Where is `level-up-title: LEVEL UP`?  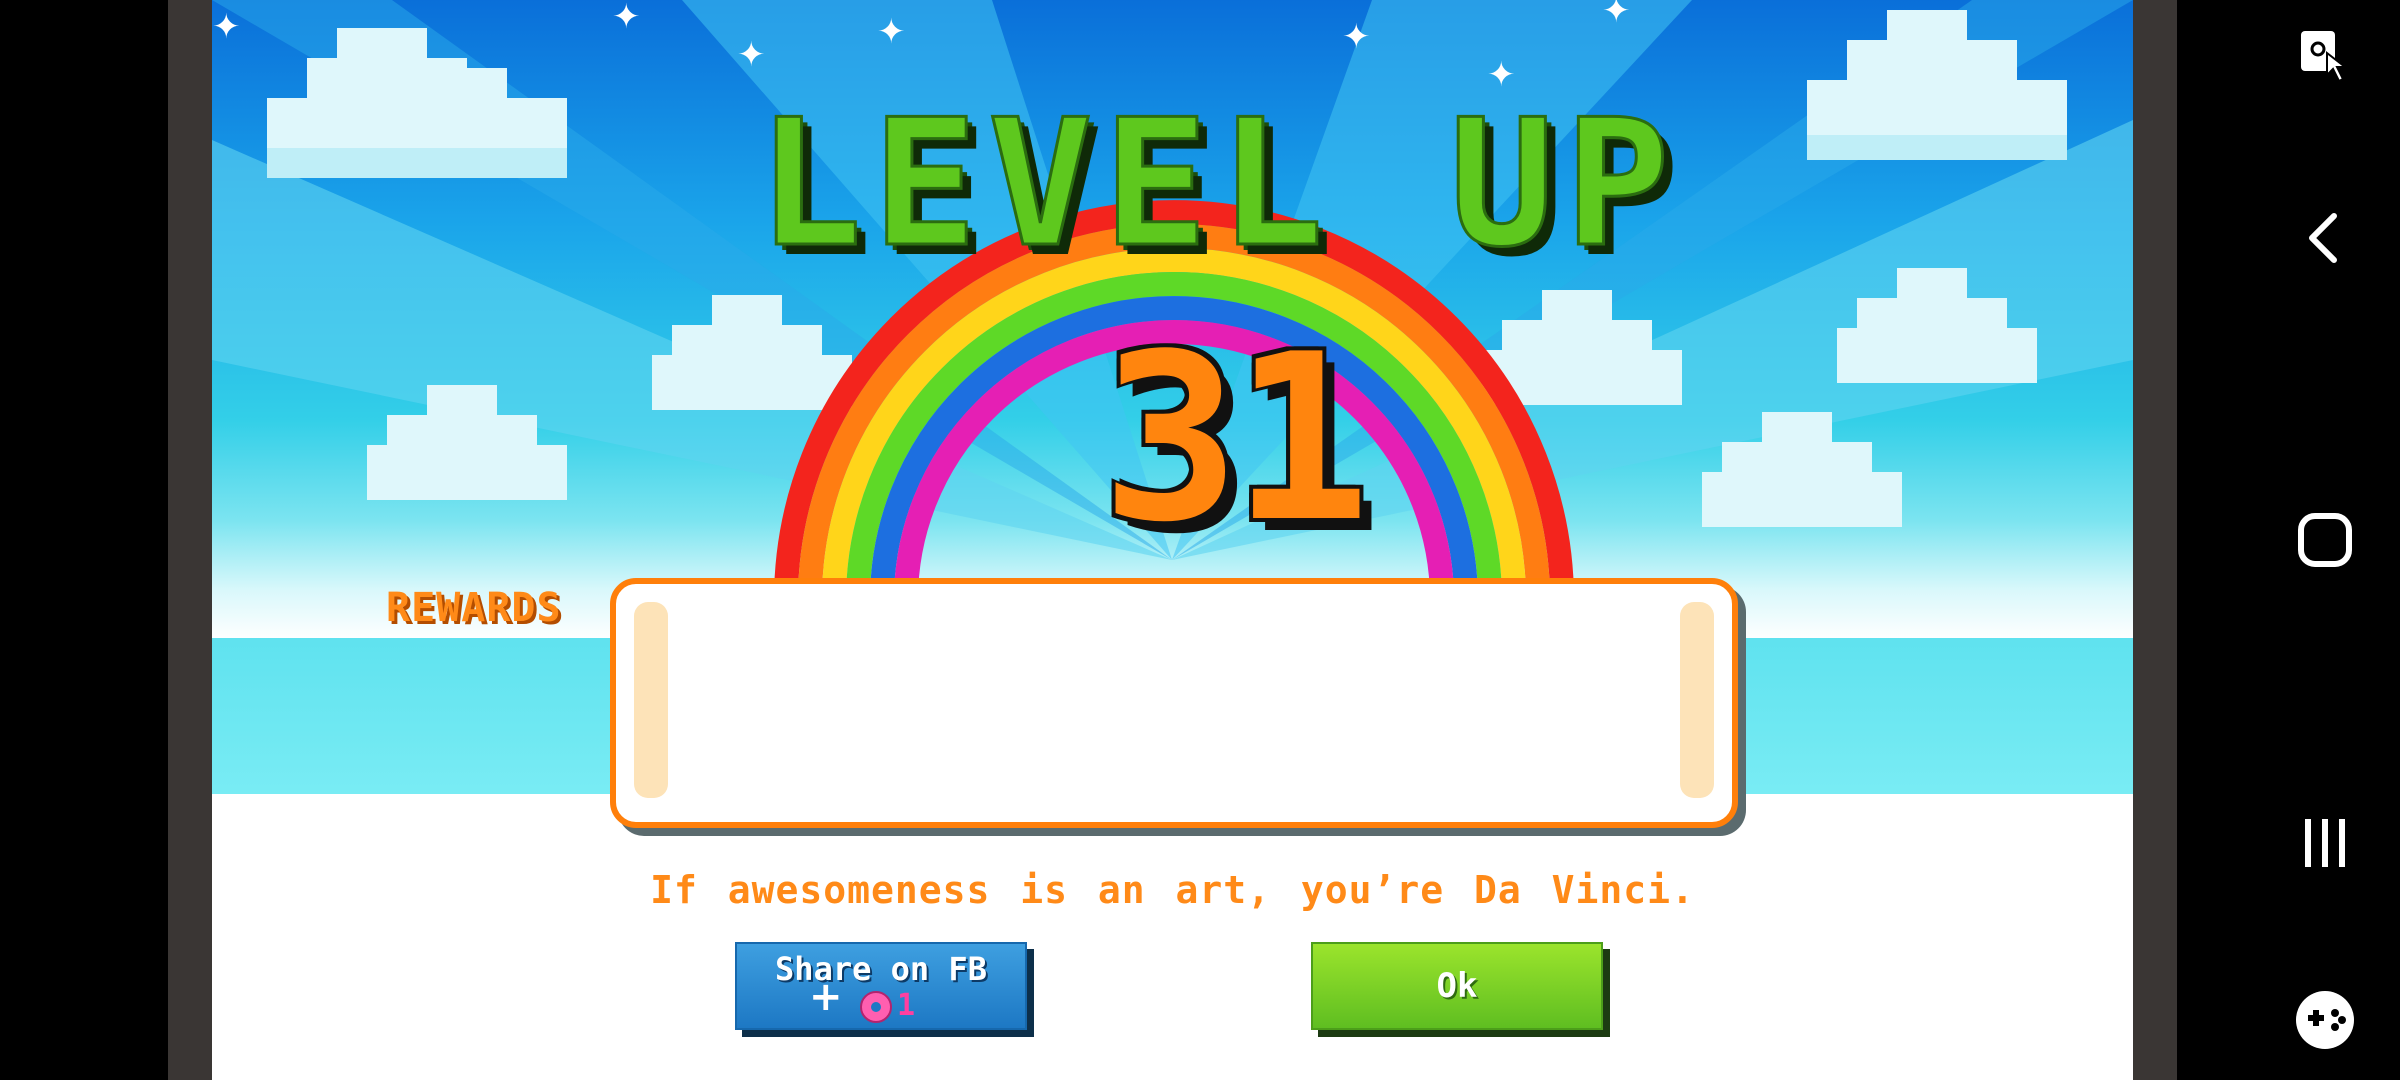
level-up-title: LEVEL UP is located at coordinates (1218, 184).